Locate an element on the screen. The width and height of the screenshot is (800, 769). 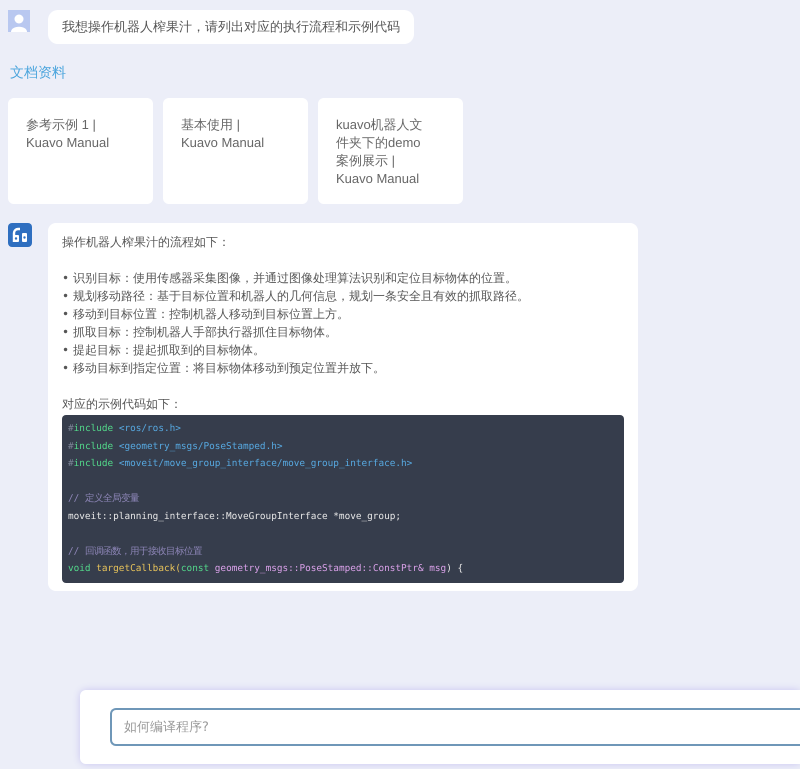
step-item: • 抓取目标：控制机器人手部执行器抓住目标物体。 is located at coordinates (200, 332).